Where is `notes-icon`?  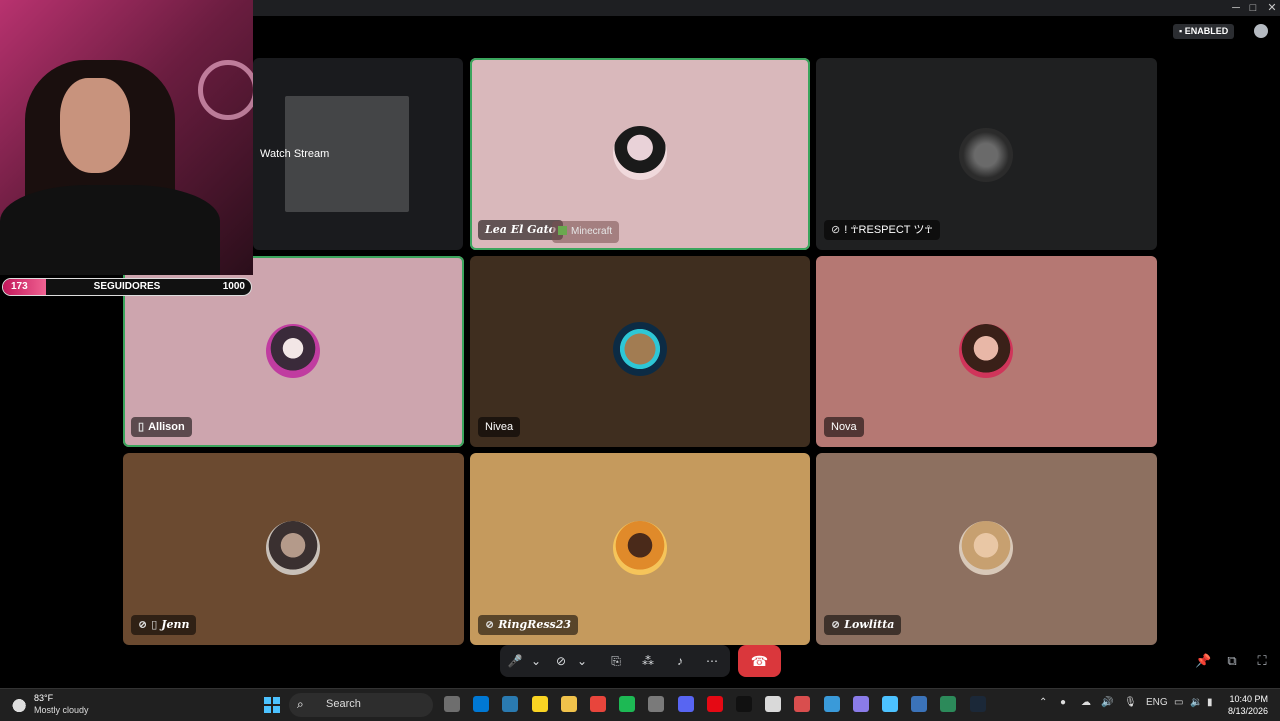
notes-icon is located at coordinates (540, 704).